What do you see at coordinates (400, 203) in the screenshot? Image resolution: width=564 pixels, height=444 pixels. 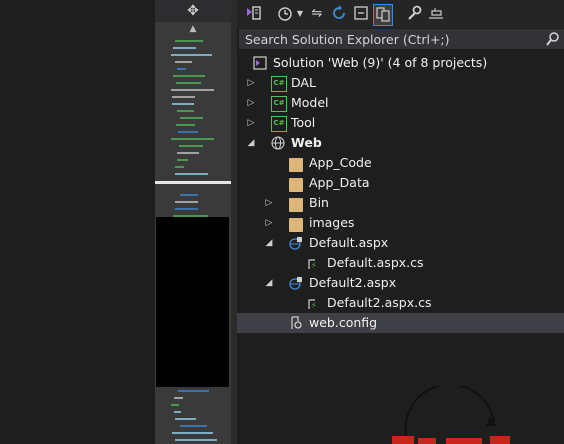 I see `tree-item-bin: ▷ Bin` at bounding box center [400, 203].